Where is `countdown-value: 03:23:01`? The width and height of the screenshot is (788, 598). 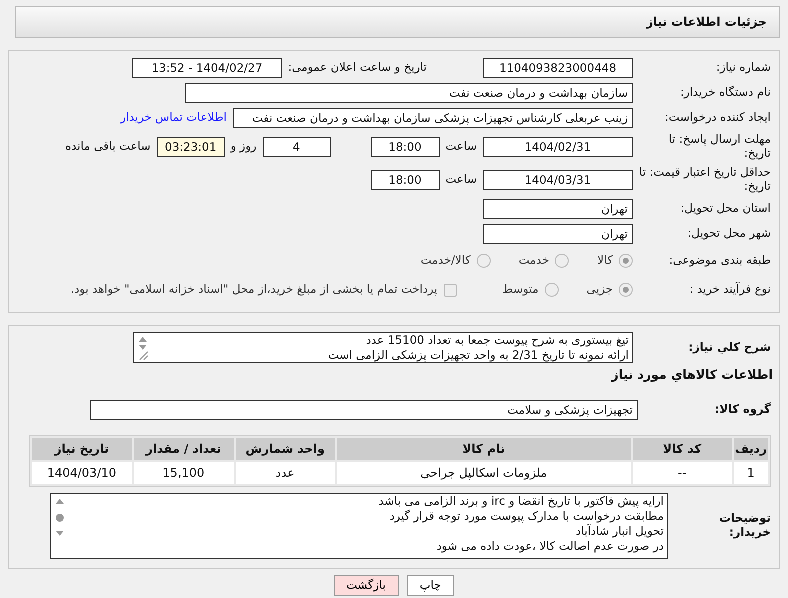 countdown-value: 03:23:01 is located at coordinates (190, 147).